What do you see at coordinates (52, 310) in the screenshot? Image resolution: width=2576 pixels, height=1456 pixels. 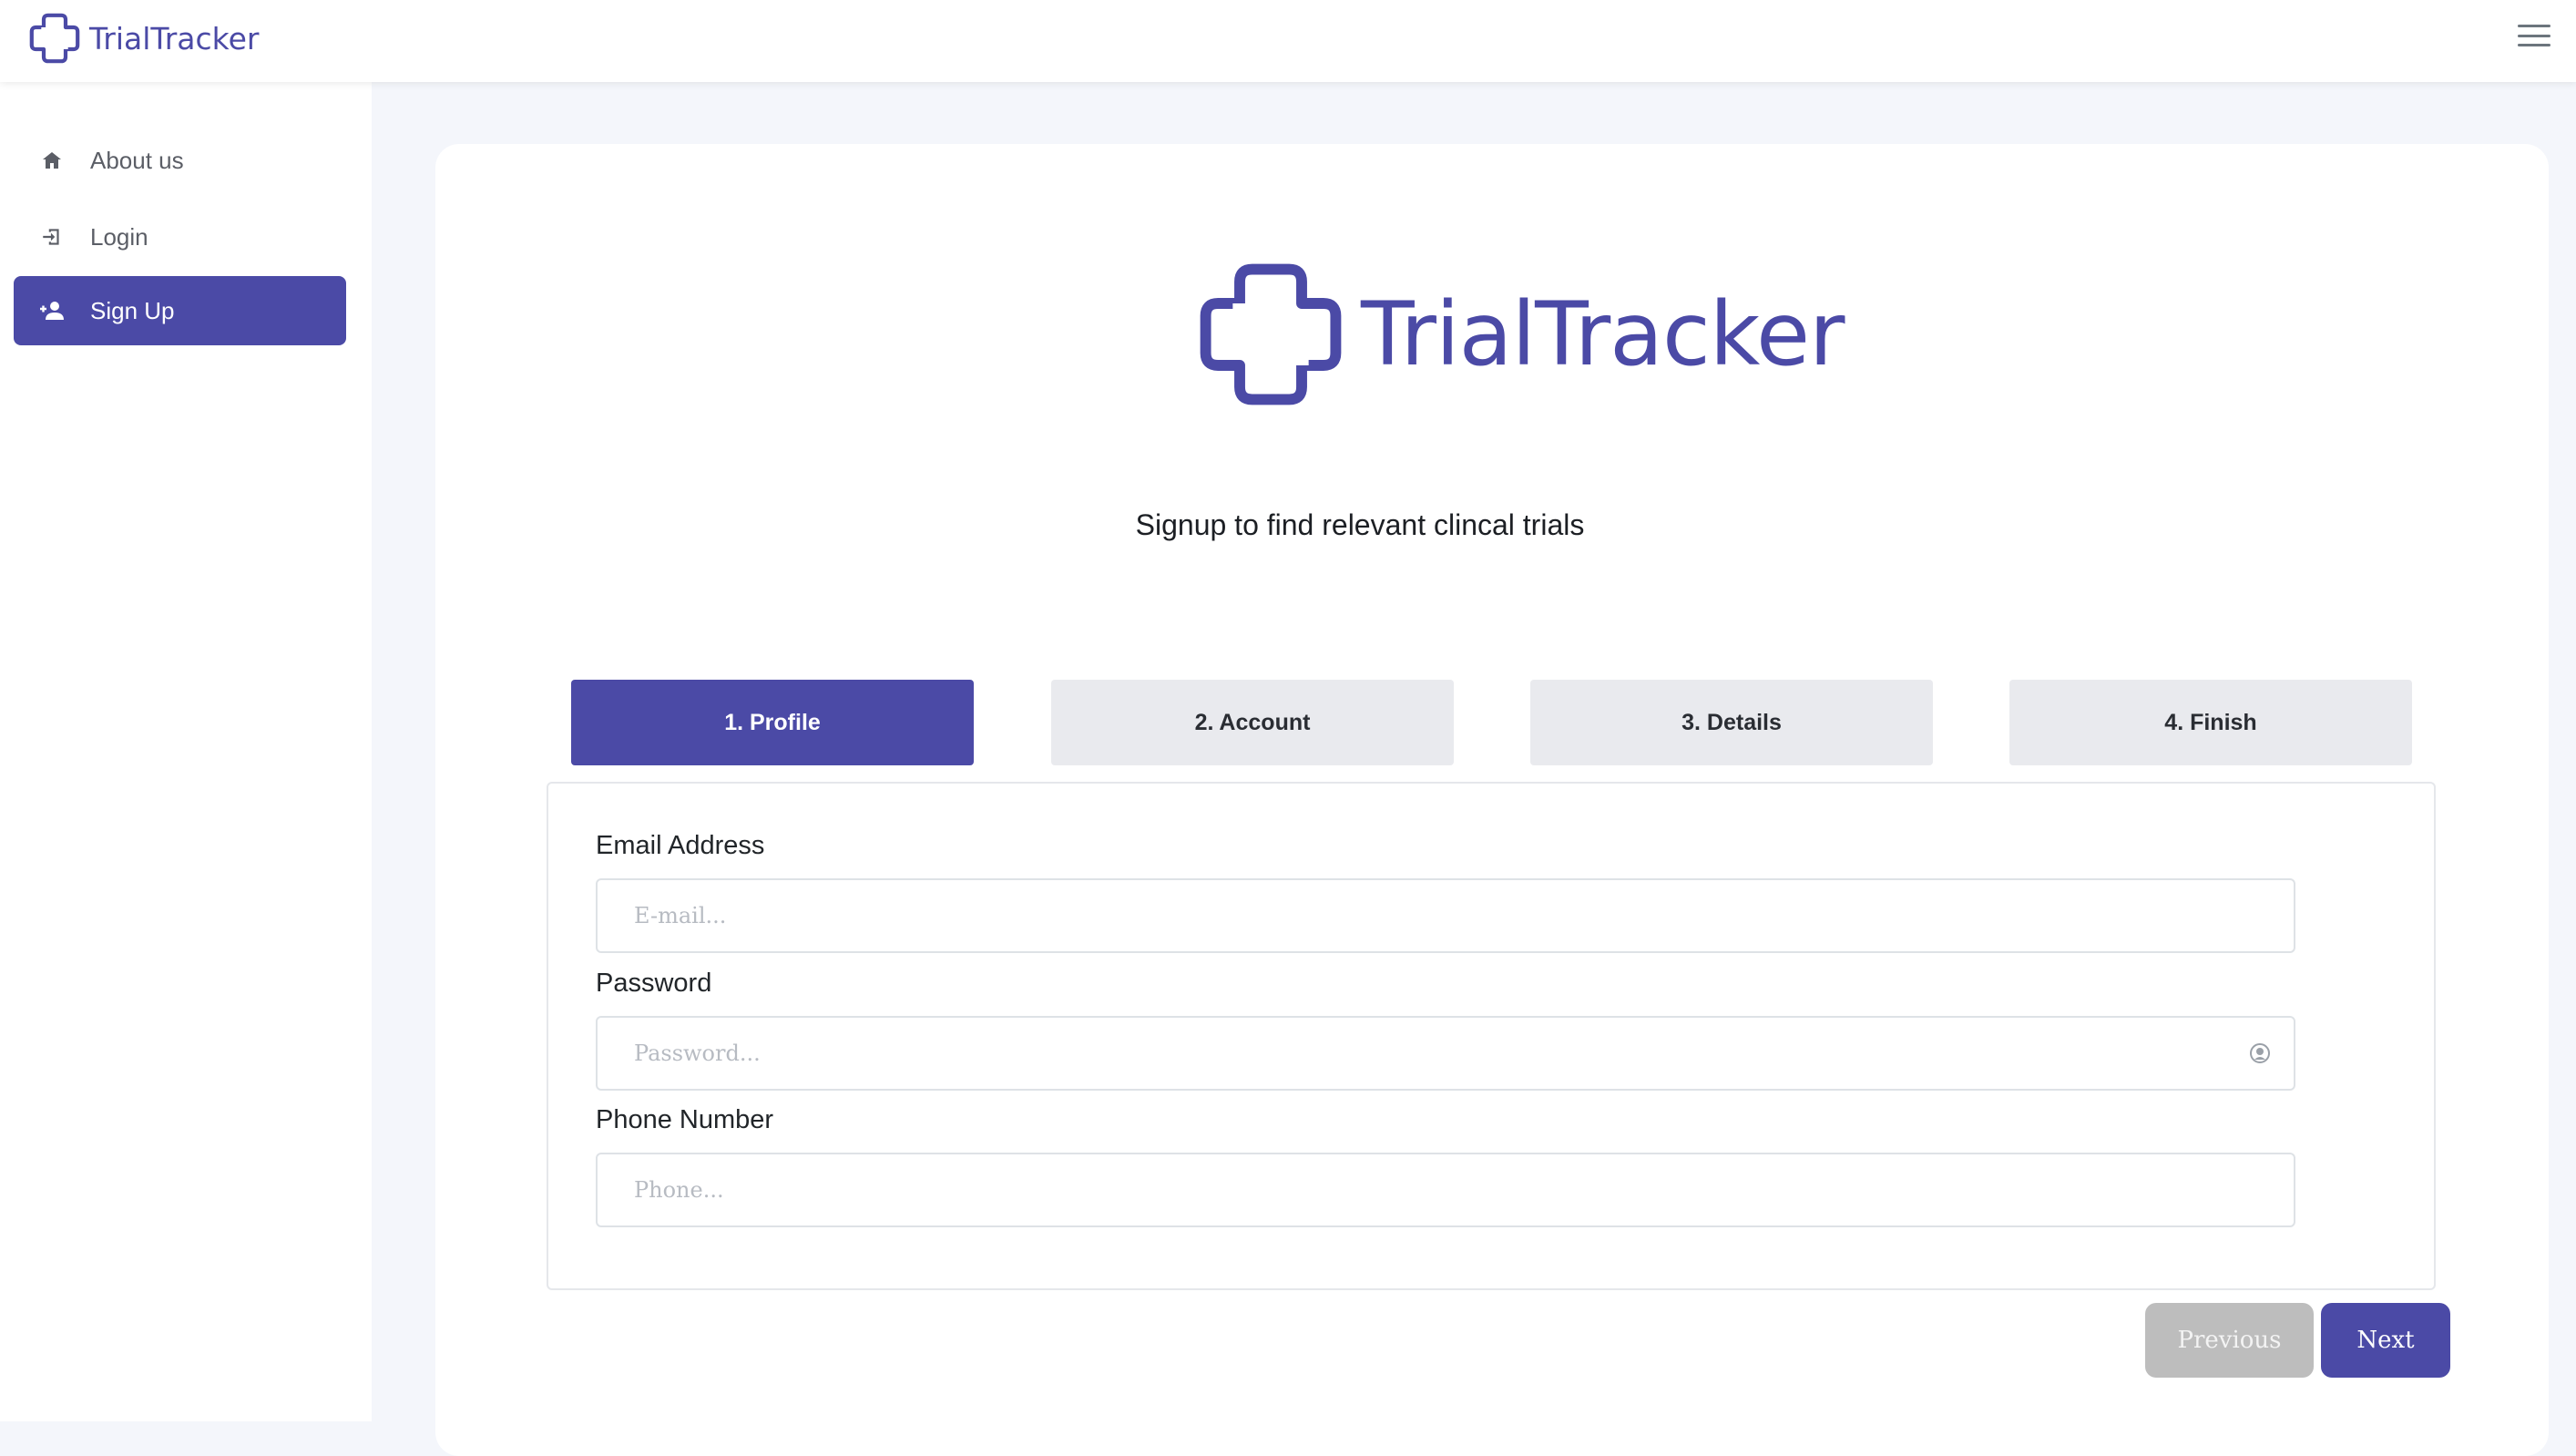 I see `user-plus-icon` at bounding box center [52, 310].